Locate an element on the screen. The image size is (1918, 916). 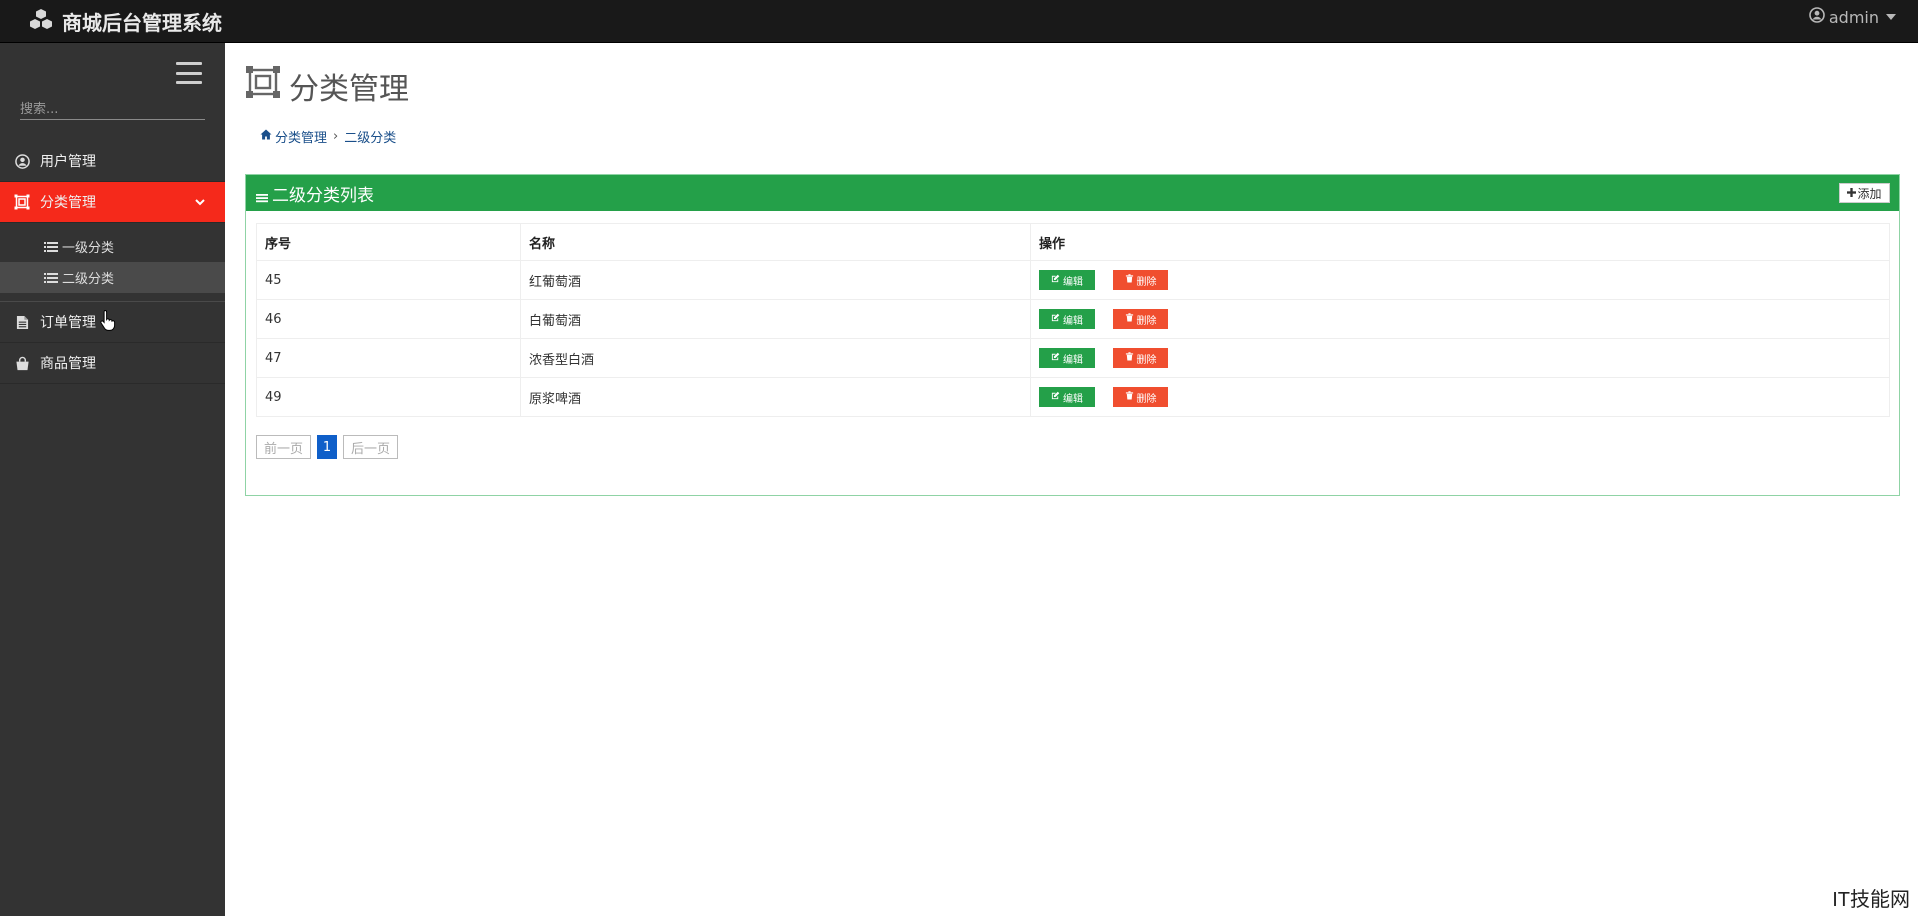
column-header-name: 名称 is located at coordinates (775, 242).